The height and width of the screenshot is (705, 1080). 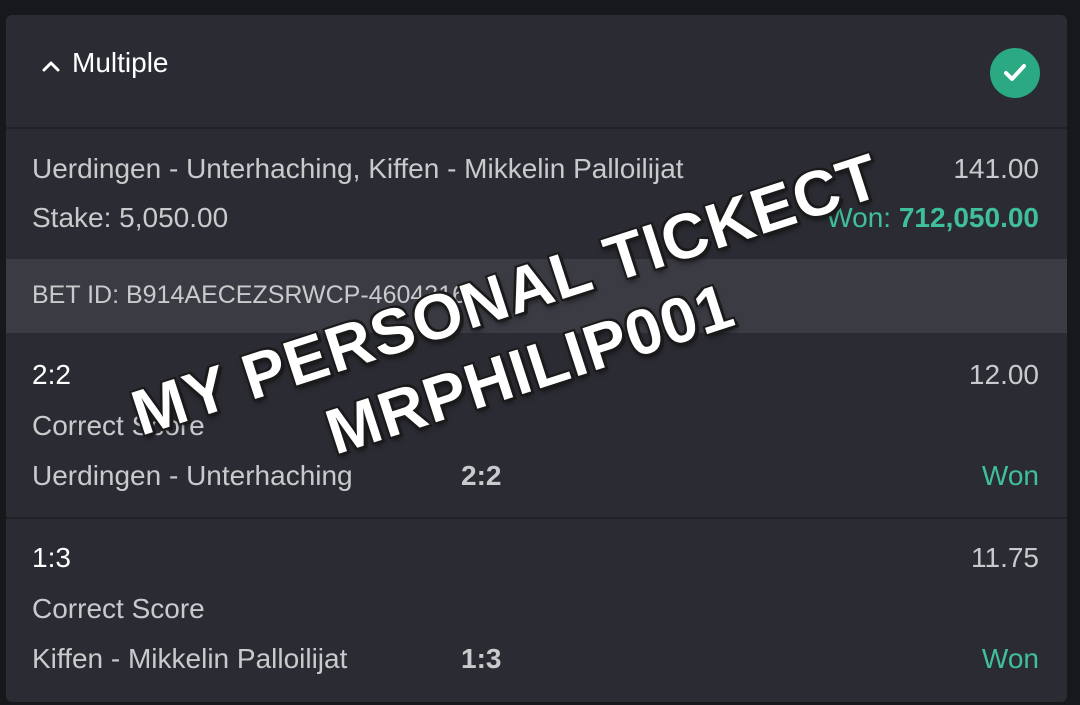 What do you see at coordinates (192, 475) in the screenshot?
I see `selection-match: Uerdingen - Unterhaching` at bounding box center [192, 475].